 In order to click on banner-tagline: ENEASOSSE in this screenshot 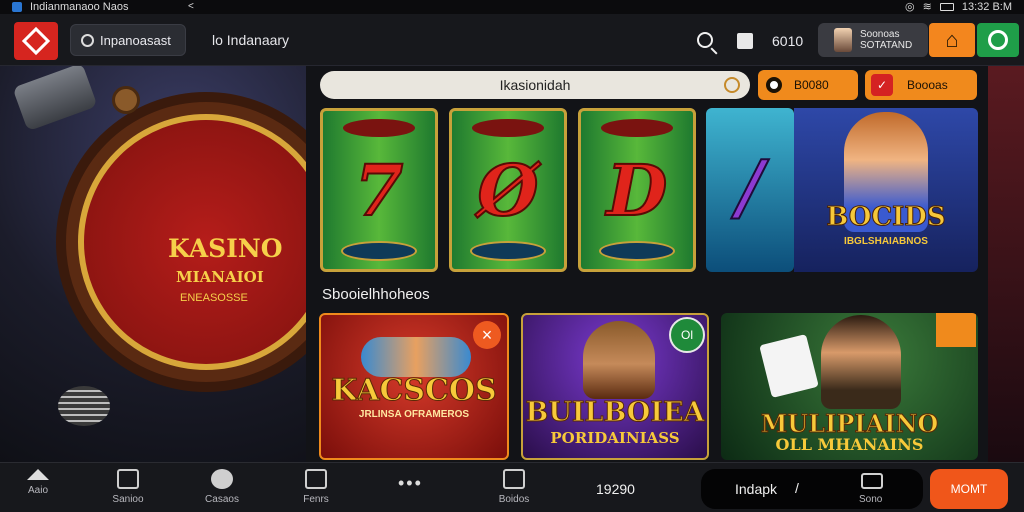, I will do `click(214, 298)`.